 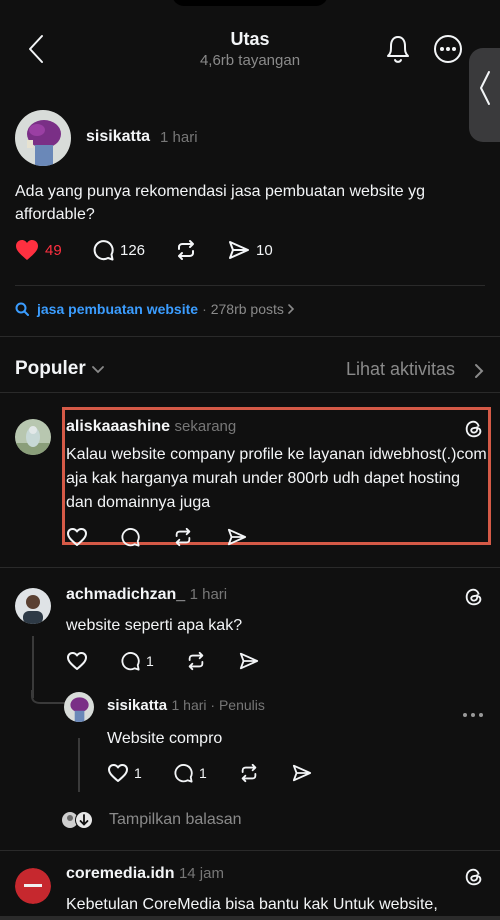 I want to click on repost-button, so click(x=186, y=250).